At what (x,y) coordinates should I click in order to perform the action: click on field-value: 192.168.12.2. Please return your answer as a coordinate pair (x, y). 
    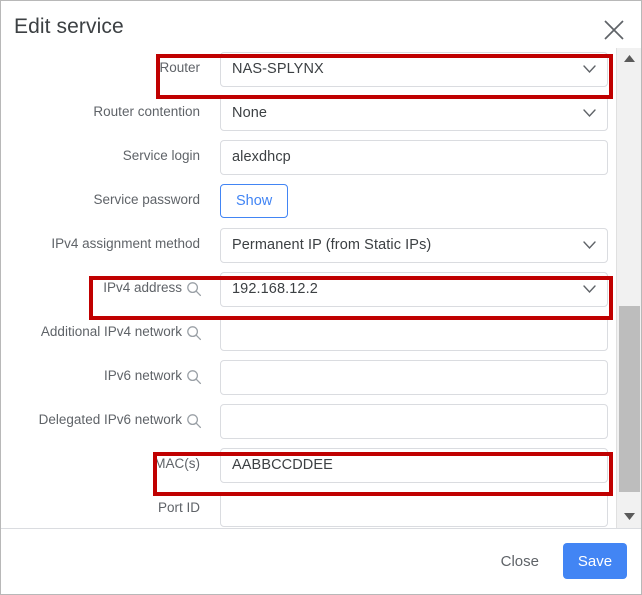
    Looking at the image, I should click on (275, 289).